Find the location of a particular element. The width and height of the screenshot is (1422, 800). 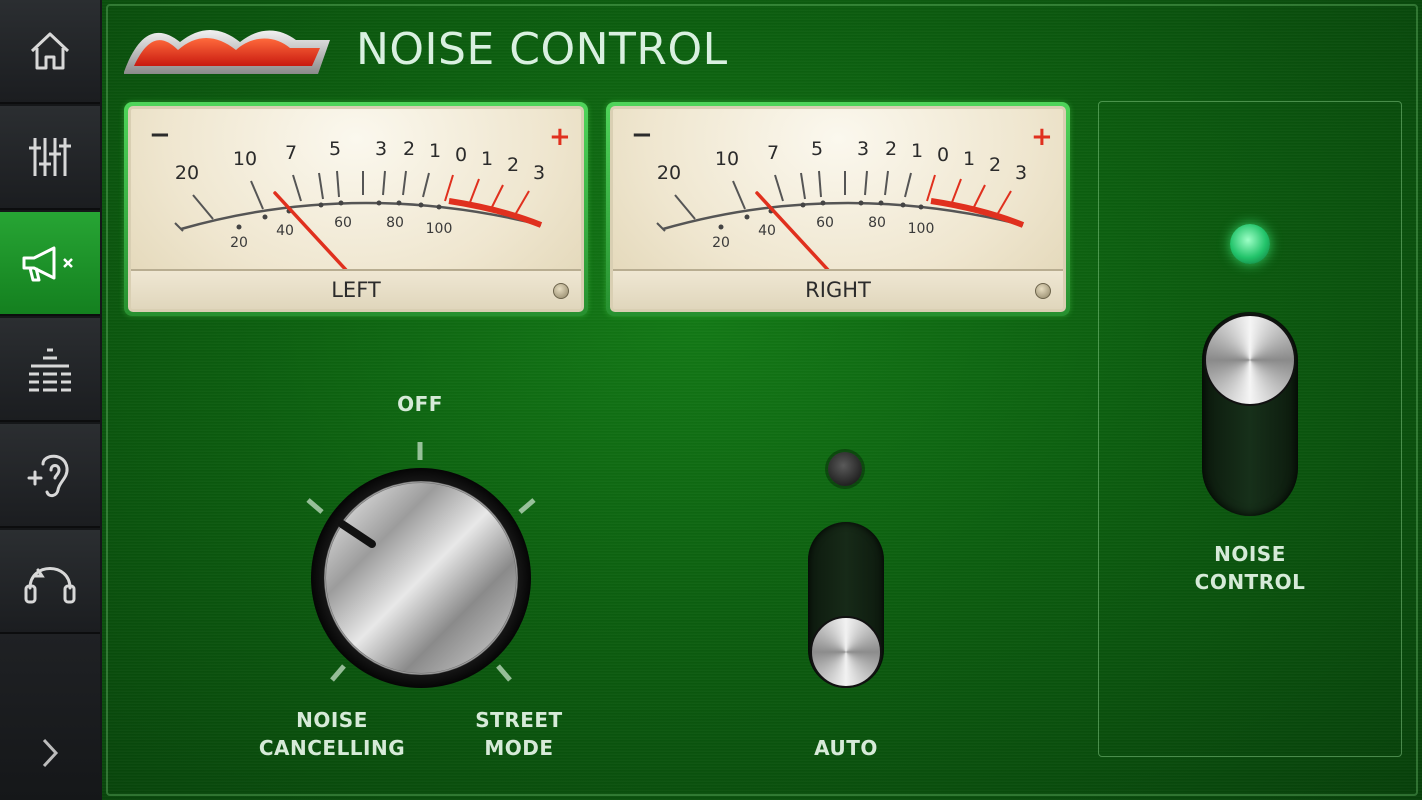

noise-control-label: NOISE CONTROL is located at coordinates (1250, 568).